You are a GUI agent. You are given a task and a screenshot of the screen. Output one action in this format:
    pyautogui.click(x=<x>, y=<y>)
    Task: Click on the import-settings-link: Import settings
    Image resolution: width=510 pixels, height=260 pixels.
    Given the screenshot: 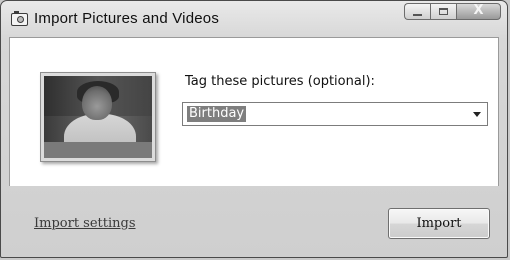 What is the action you would take?
    pyautogui.click(x=85, y=223)
    